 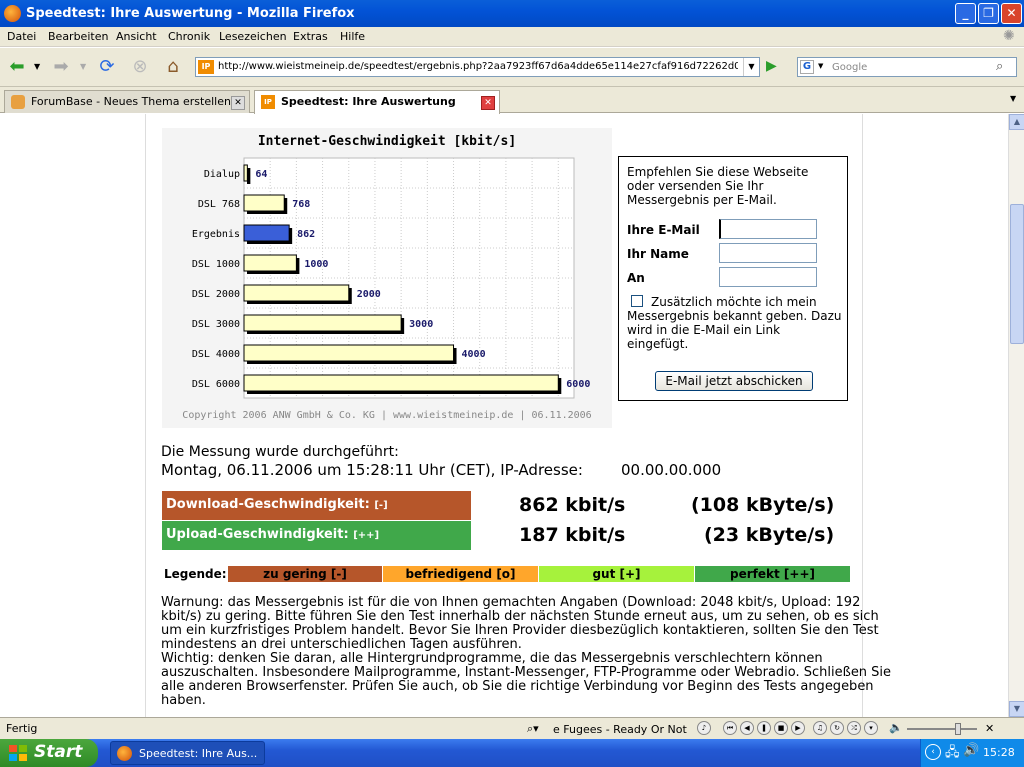 I want to click on forward-icon: ➡, so click(x=61, y=67).